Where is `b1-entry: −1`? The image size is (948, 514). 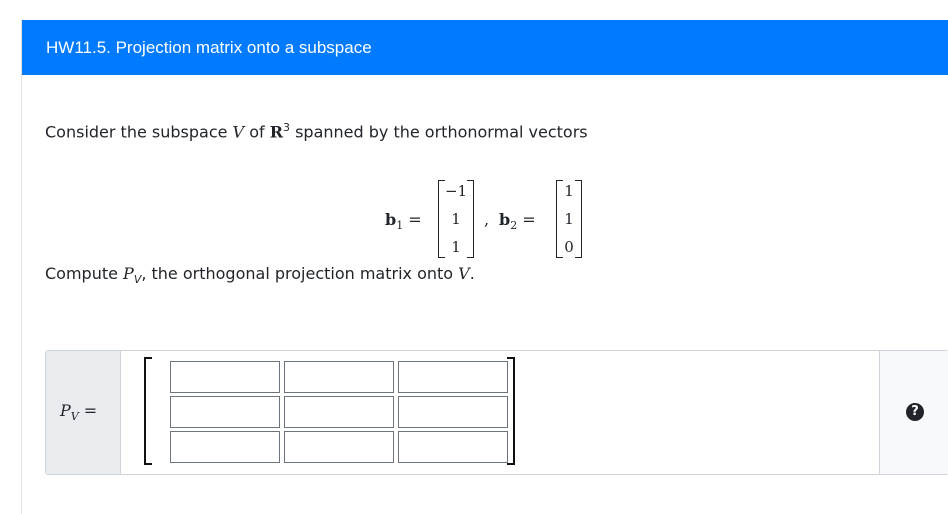 b1-entry: −1 is located at coordinates (456, 191).